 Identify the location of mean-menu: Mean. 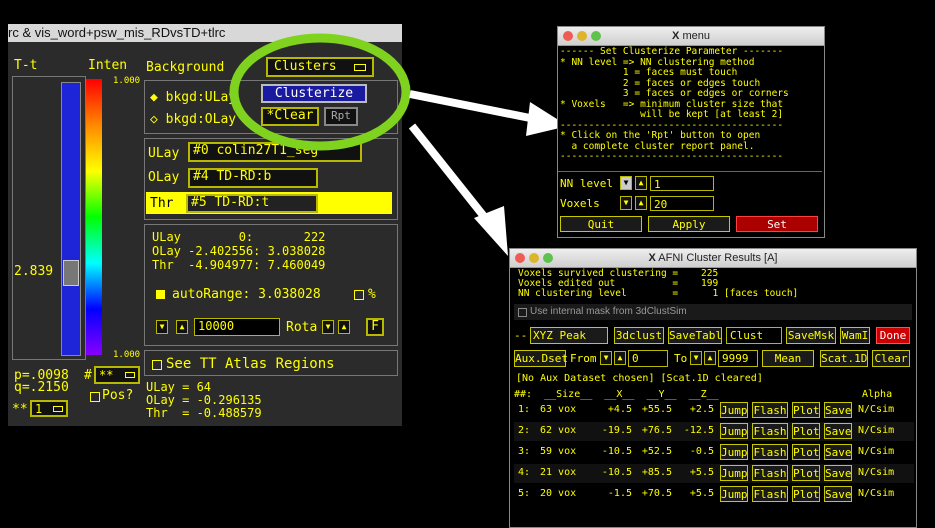
(788, 358).